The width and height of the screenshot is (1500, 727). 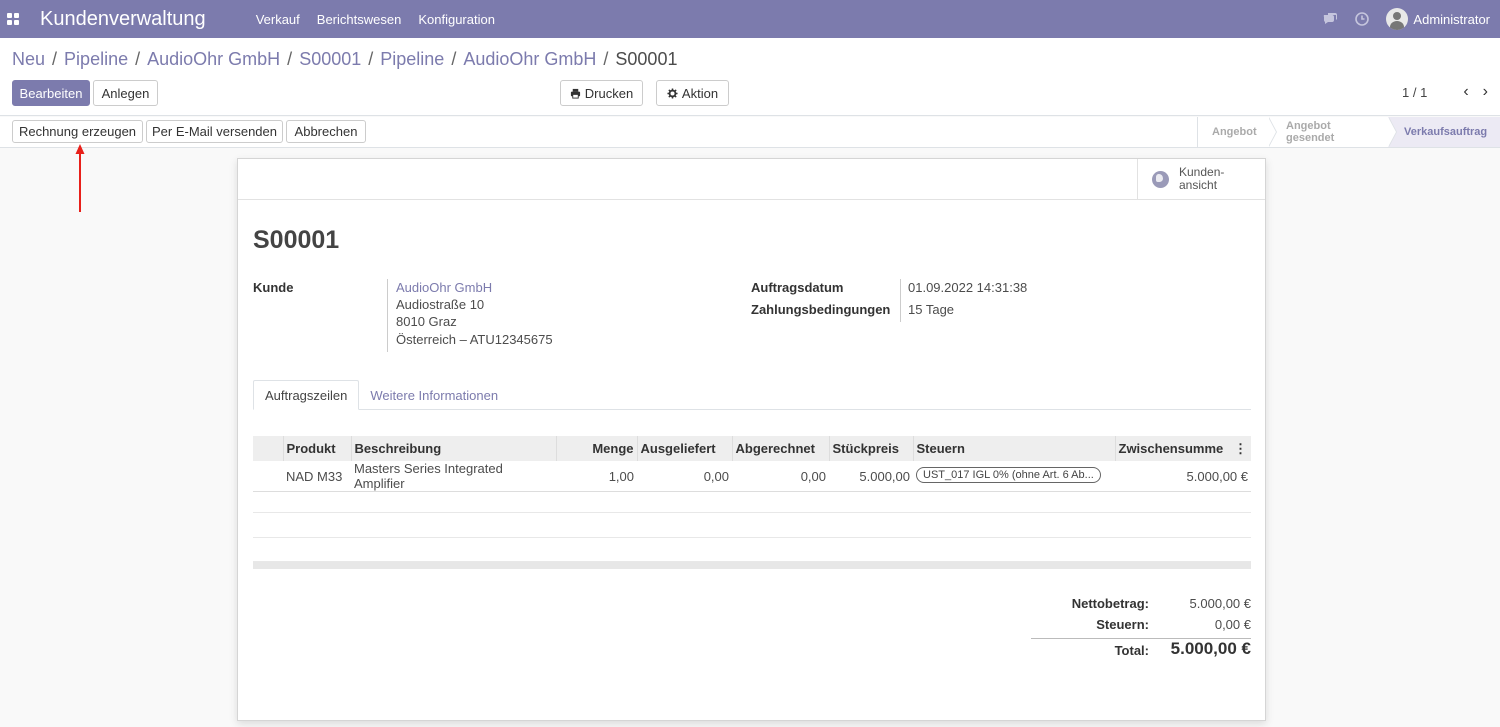 I want to click on stage-quotation-sent: Angebot gesendet, so click(x=1332, y=132).